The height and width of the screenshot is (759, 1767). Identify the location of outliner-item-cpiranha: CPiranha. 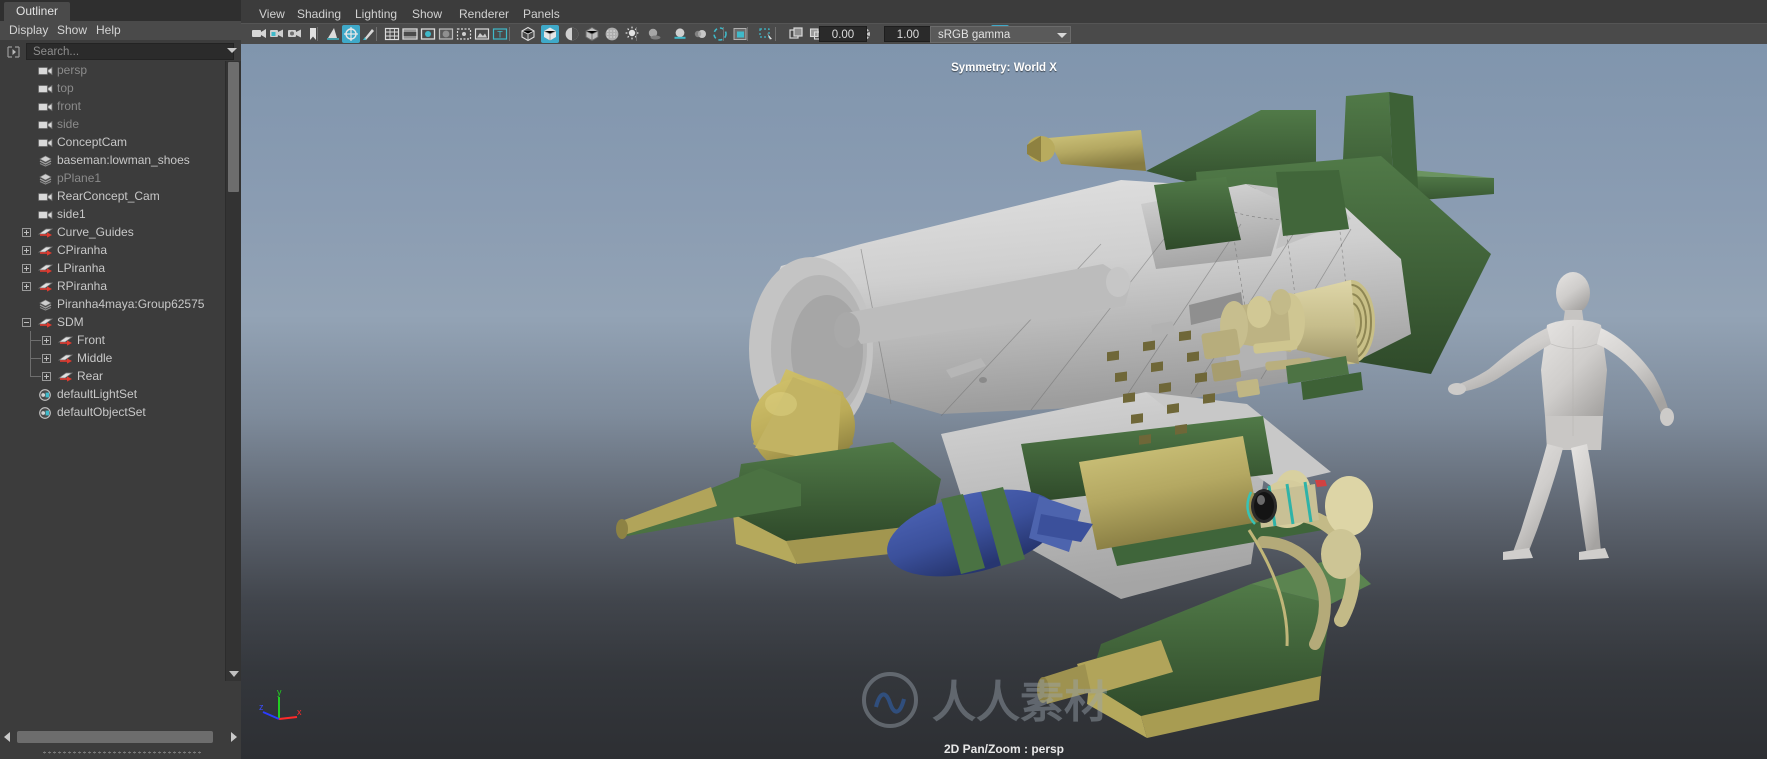
(112, 250).